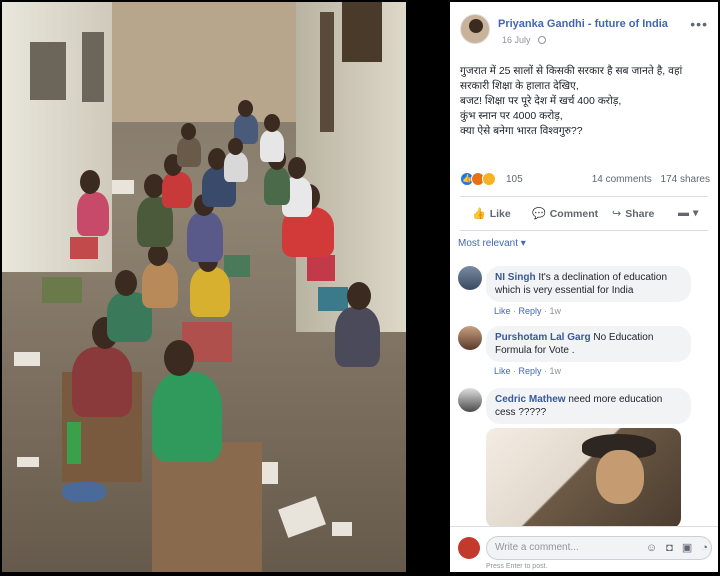 The image size is (720, 576). I want to click on comment-image, so click(583, 478).